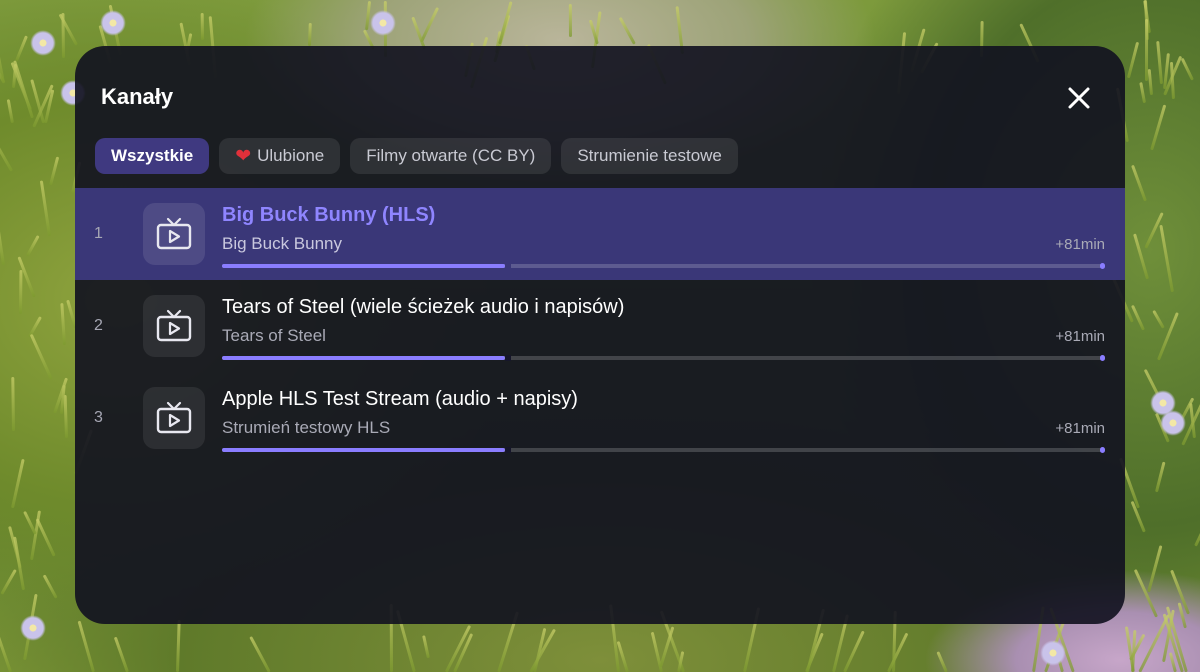 This screenshot has width=1200, height=672. I want to click on tab-label: Strumienie testowe, so click(649, 155).